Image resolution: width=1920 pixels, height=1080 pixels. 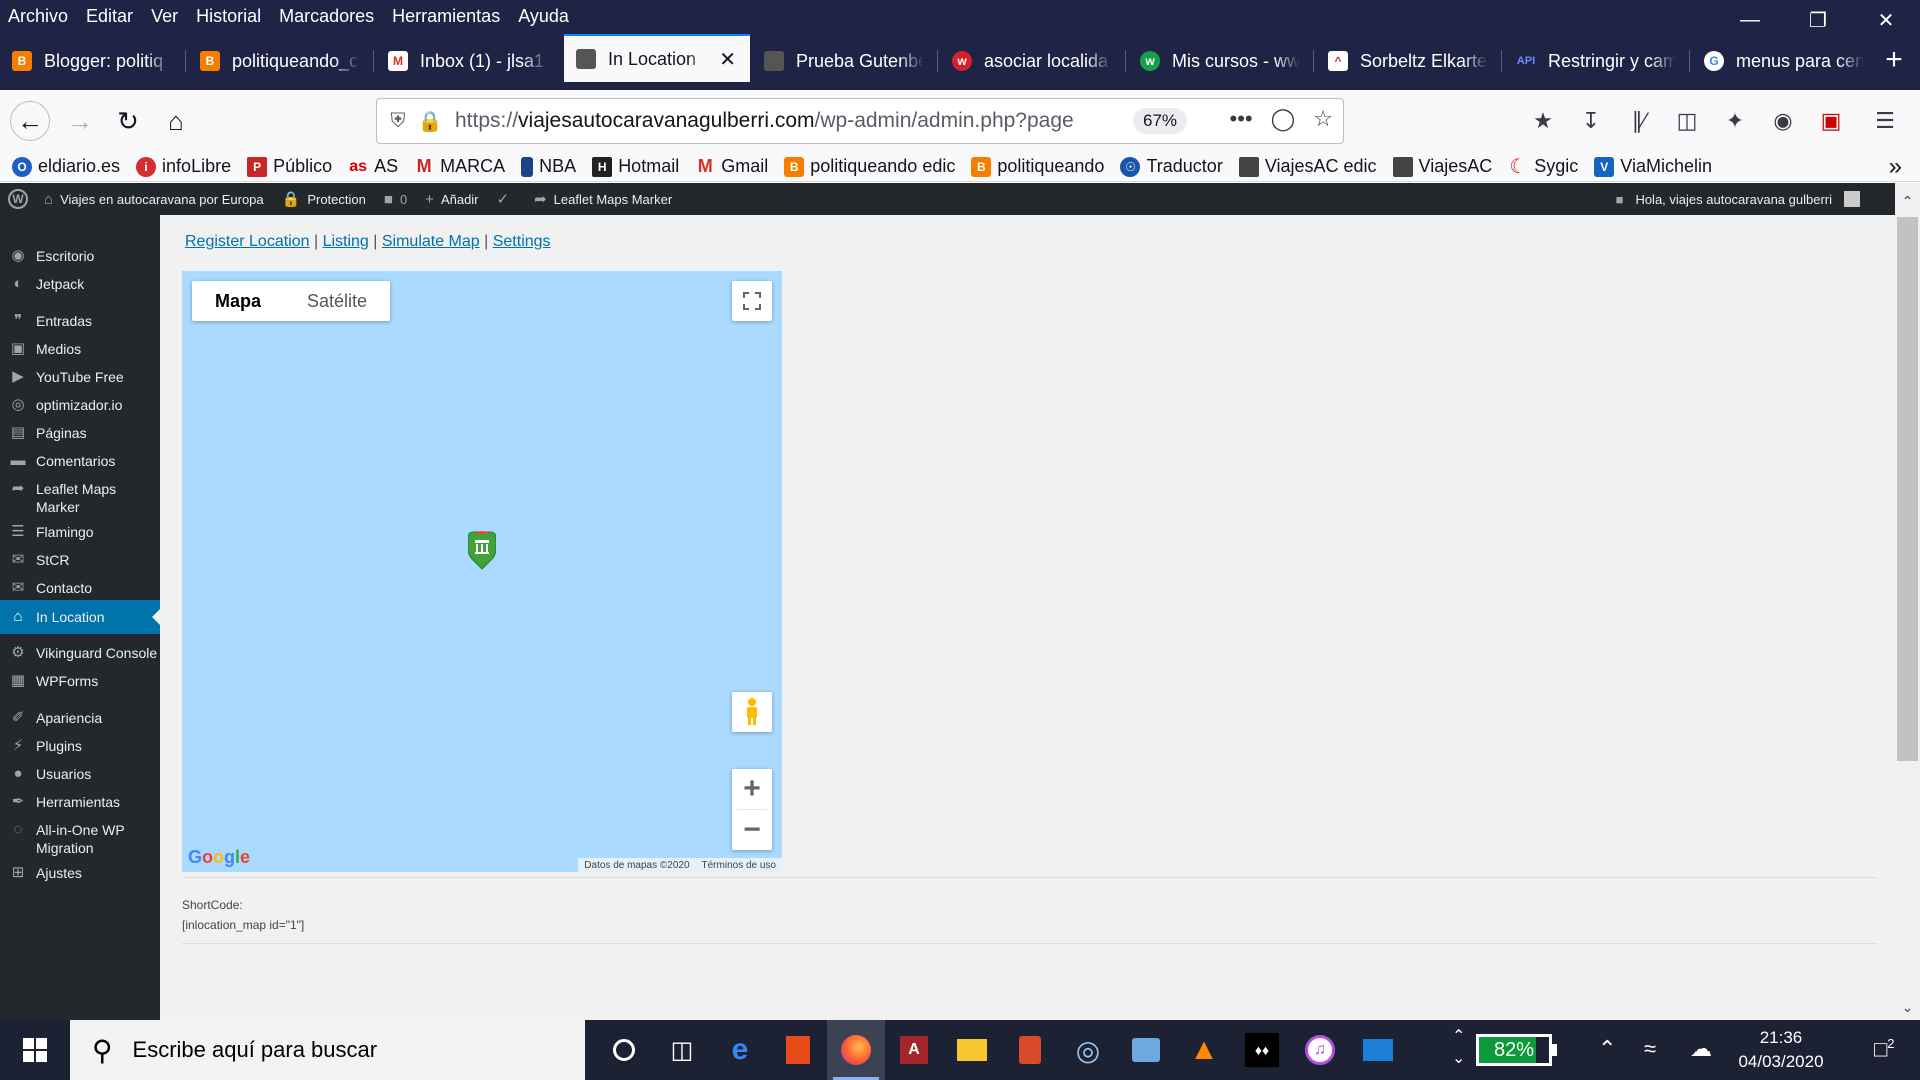 I want to click on sidebar-item-youtube: ▶ YouTube Free, so click(x=80, y=377).